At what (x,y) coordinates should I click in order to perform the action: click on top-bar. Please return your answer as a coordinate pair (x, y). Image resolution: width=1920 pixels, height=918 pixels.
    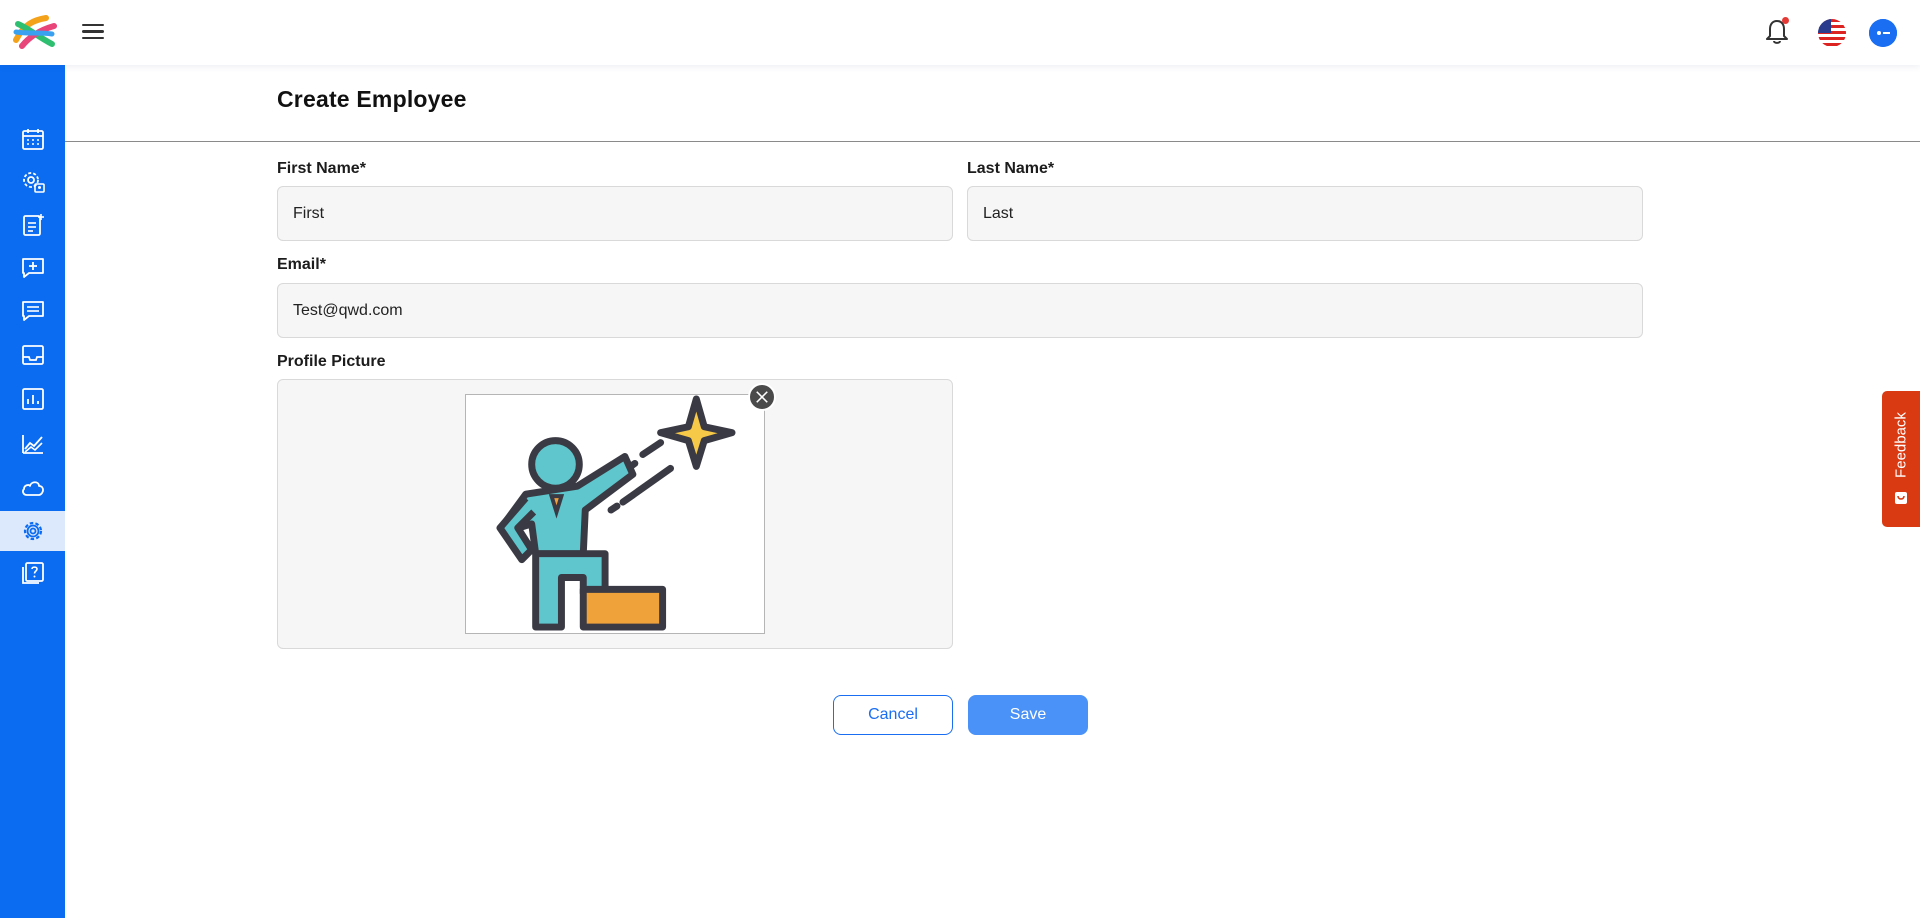
    Looking at the image, I should click on (960, 32).